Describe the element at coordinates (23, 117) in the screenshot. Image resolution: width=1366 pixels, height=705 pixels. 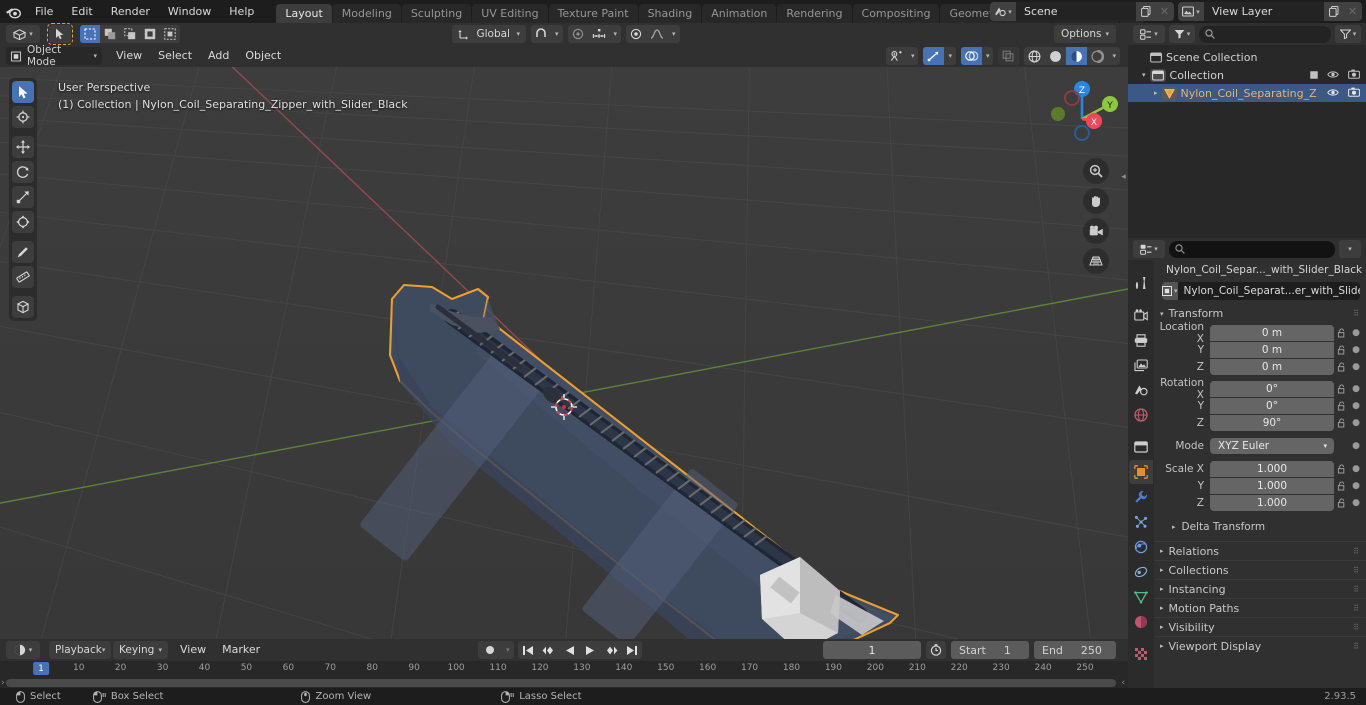
I see `cursor-tool-icon` at that location.